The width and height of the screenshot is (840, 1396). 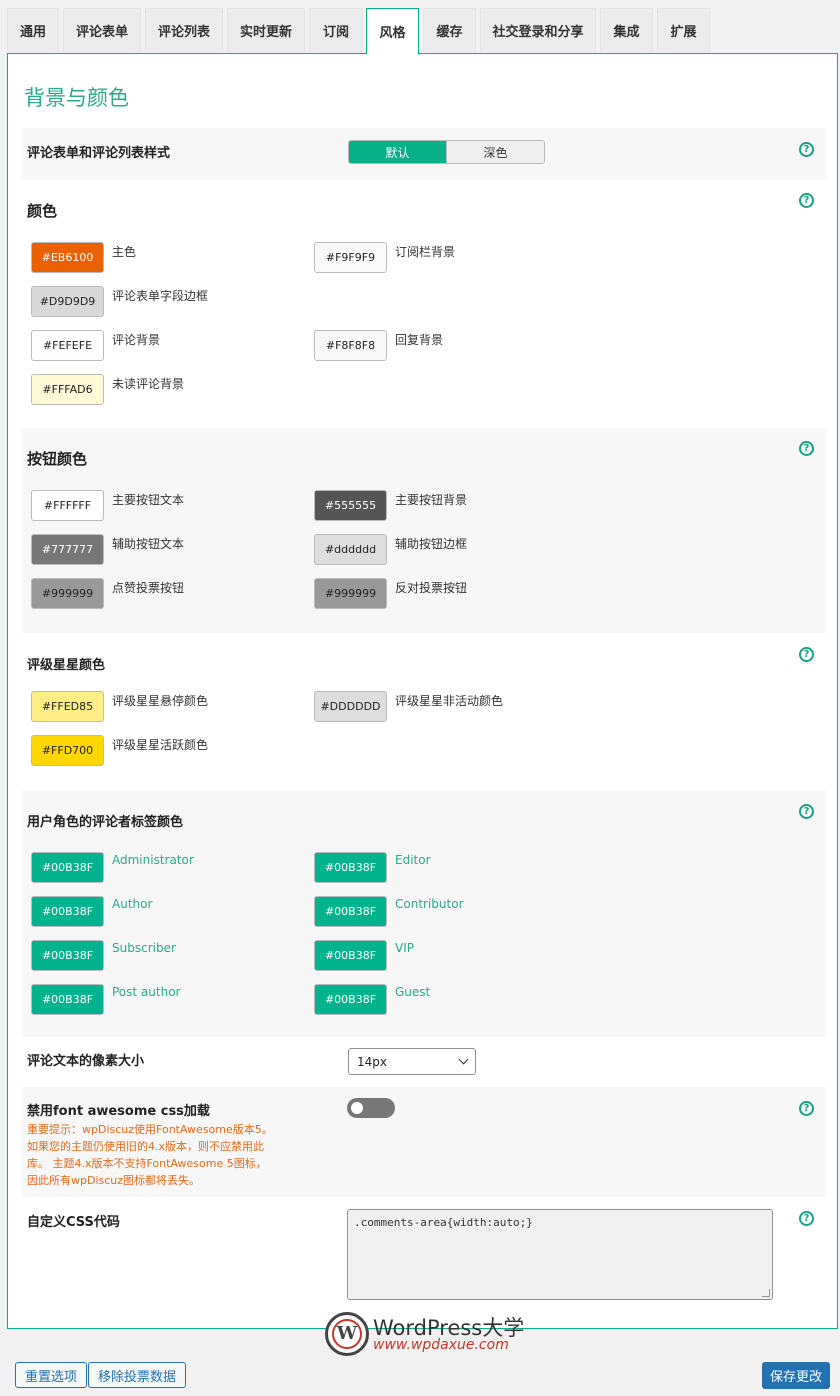 I want to click on tab-general: 通用, so click(x=33, y=30).